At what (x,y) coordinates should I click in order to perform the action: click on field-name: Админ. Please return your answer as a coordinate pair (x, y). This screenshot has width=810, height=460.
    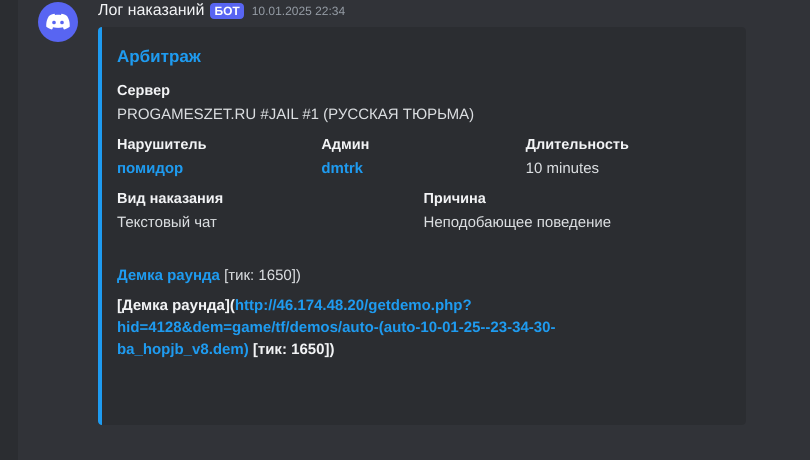
    Looking at the image, I should click on (345, 145).